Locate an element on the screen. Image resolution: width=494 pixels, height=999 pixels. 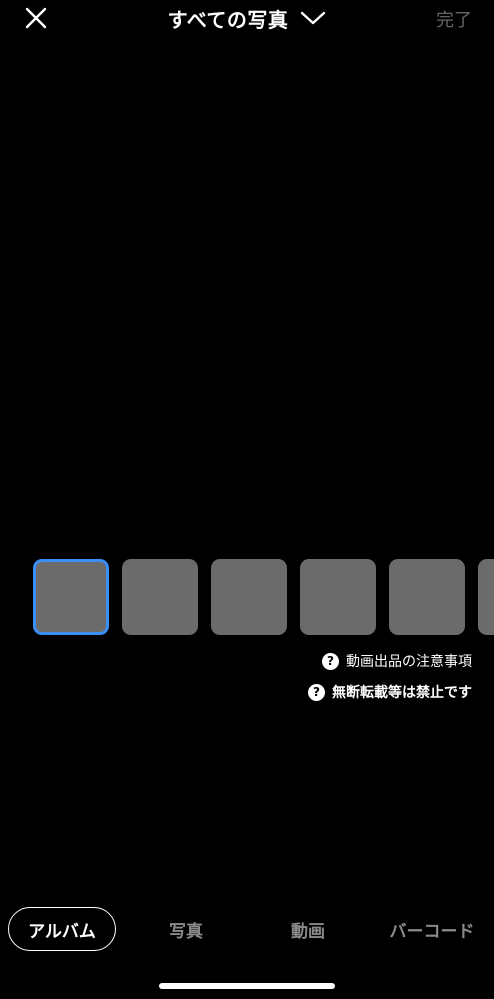
chevron-down-icon is located at coordinates (313, 18).